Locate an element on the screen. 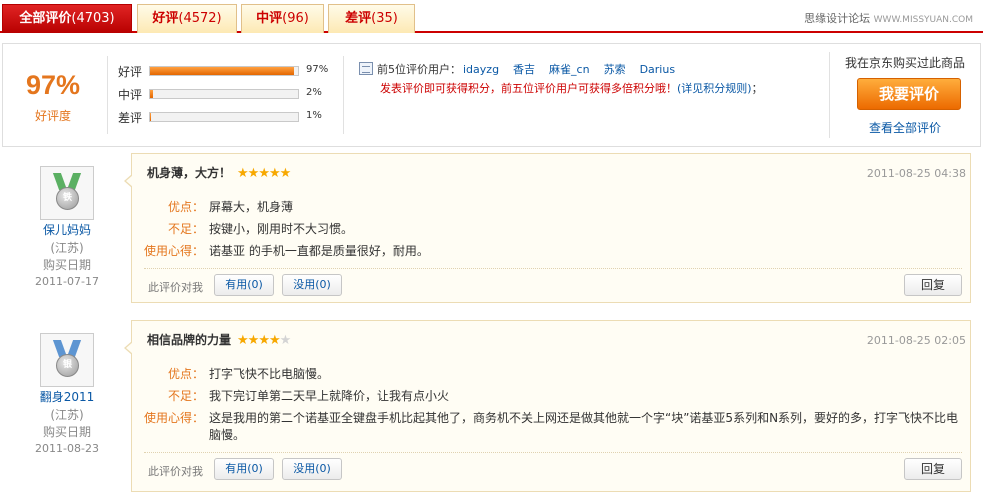 The image size is (983, 502). experience-text: 诺基亚 的手机一直都是质量很好，耐用。 is located at coordinates (319, 251).